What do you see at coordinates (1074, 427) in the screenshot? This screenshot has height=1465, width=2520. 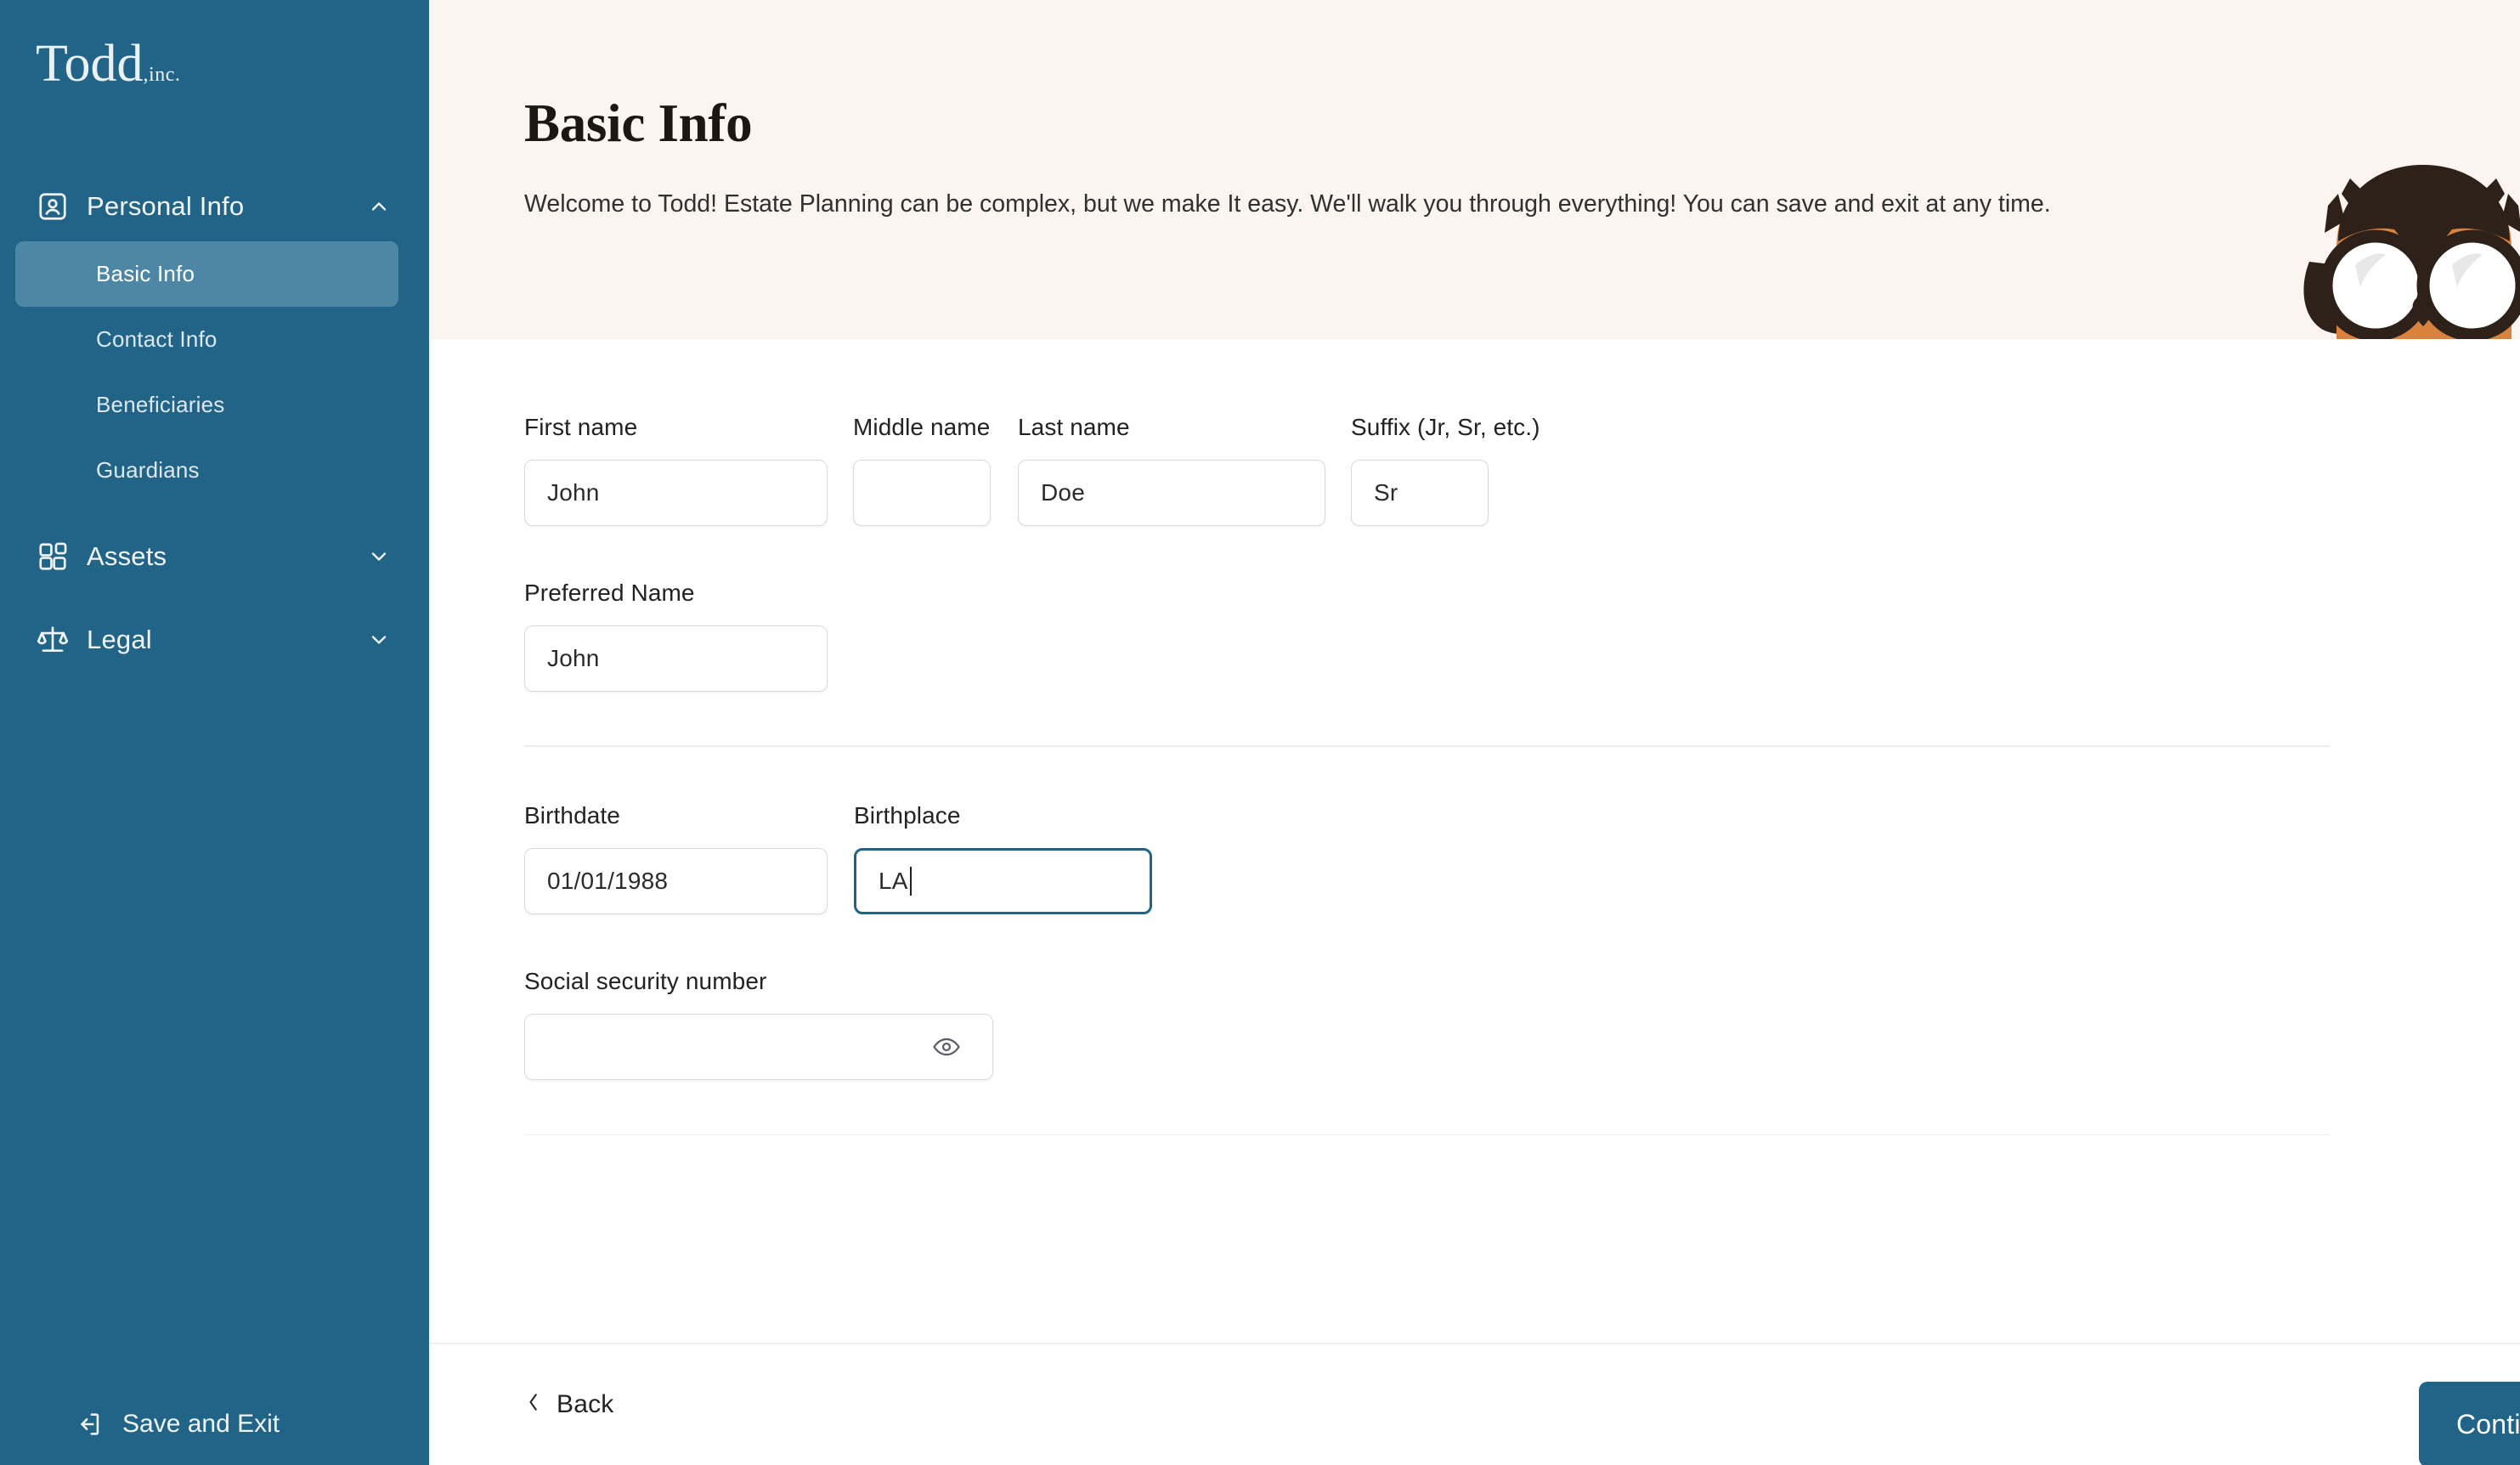 I see `last-name-label: Last name` at bounding box center [1074, 427].